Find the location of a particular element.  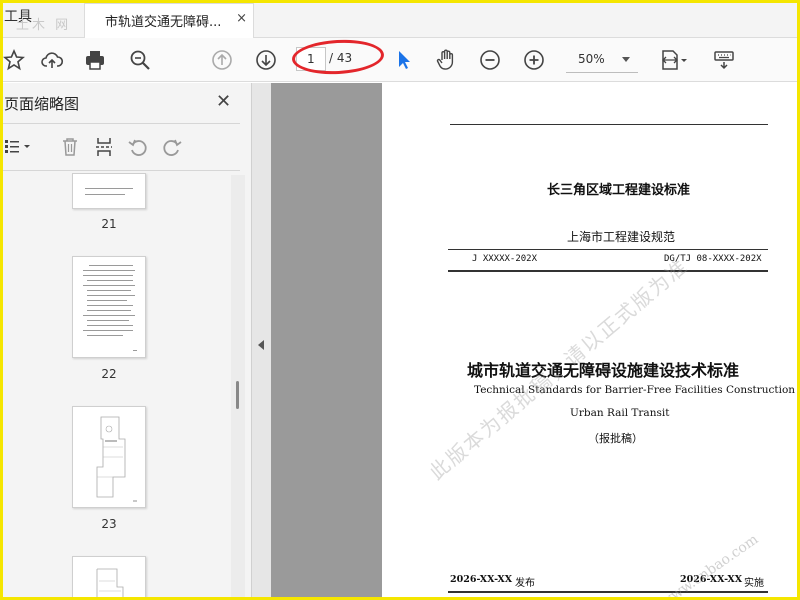

bookmark-star-icon is located at coordinates (14, 60).